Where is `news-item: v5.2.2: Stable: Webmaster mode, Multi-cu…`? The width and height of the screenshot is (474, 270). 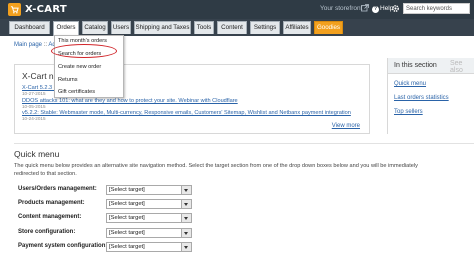
news-item: v5.2.2: Stable: Webmaster mode, Multi-cu… is located at coordinates (186, 115).